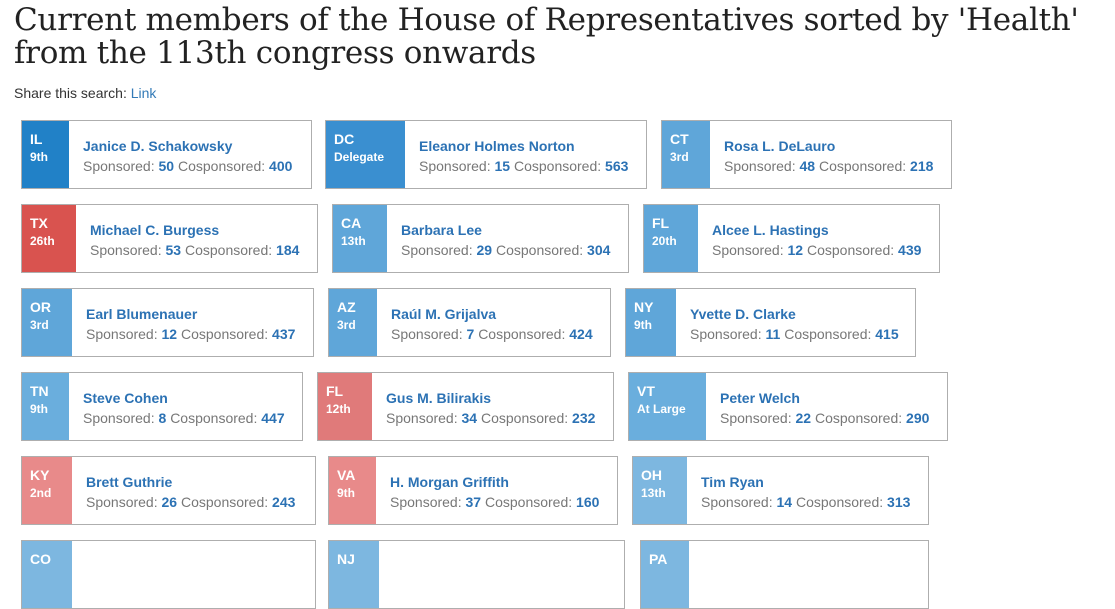 This screenshot has height=609, width=1115. Describe the element at coordinates (490, 398) in the screenshot. I see `member-name-link: Gus M. Bilirakis` at that location.